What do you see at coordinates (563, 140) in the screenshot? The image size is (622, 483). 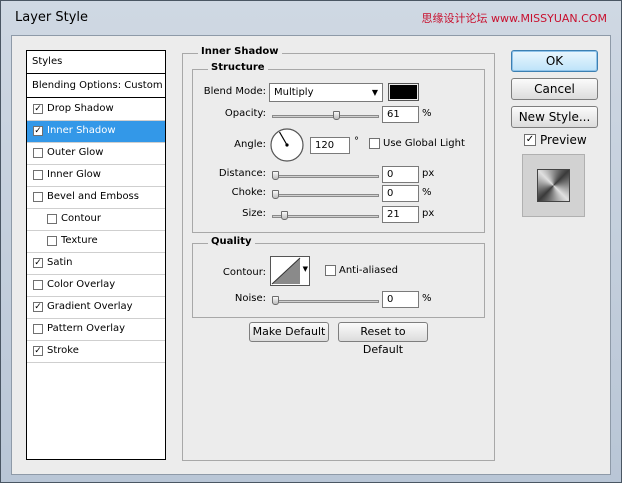 I see `preview-label: Preview` at bounding box center [563, 140].